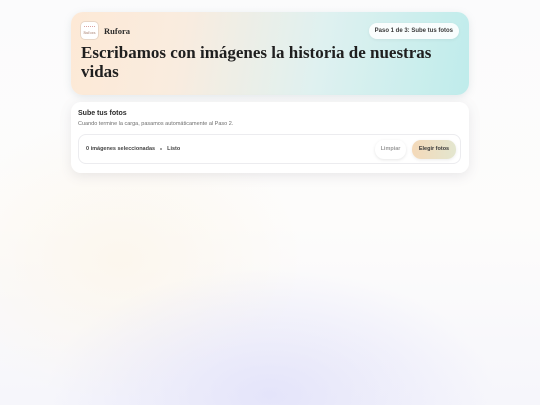  Describe the element at coordinates (102, 113) in the screenshot. I see `upload-title: Sube tus fotos` at that location.